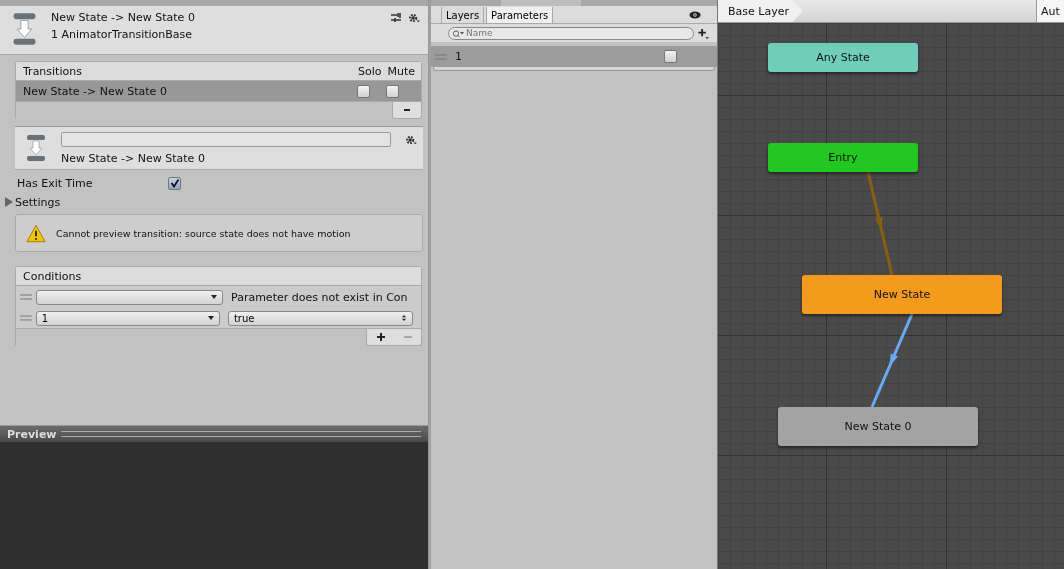 This screenshot has width=1064, height=569. Describe the element at coordinates (129, 297) in the screenshot. I see `parameter-dropdown` at that location.